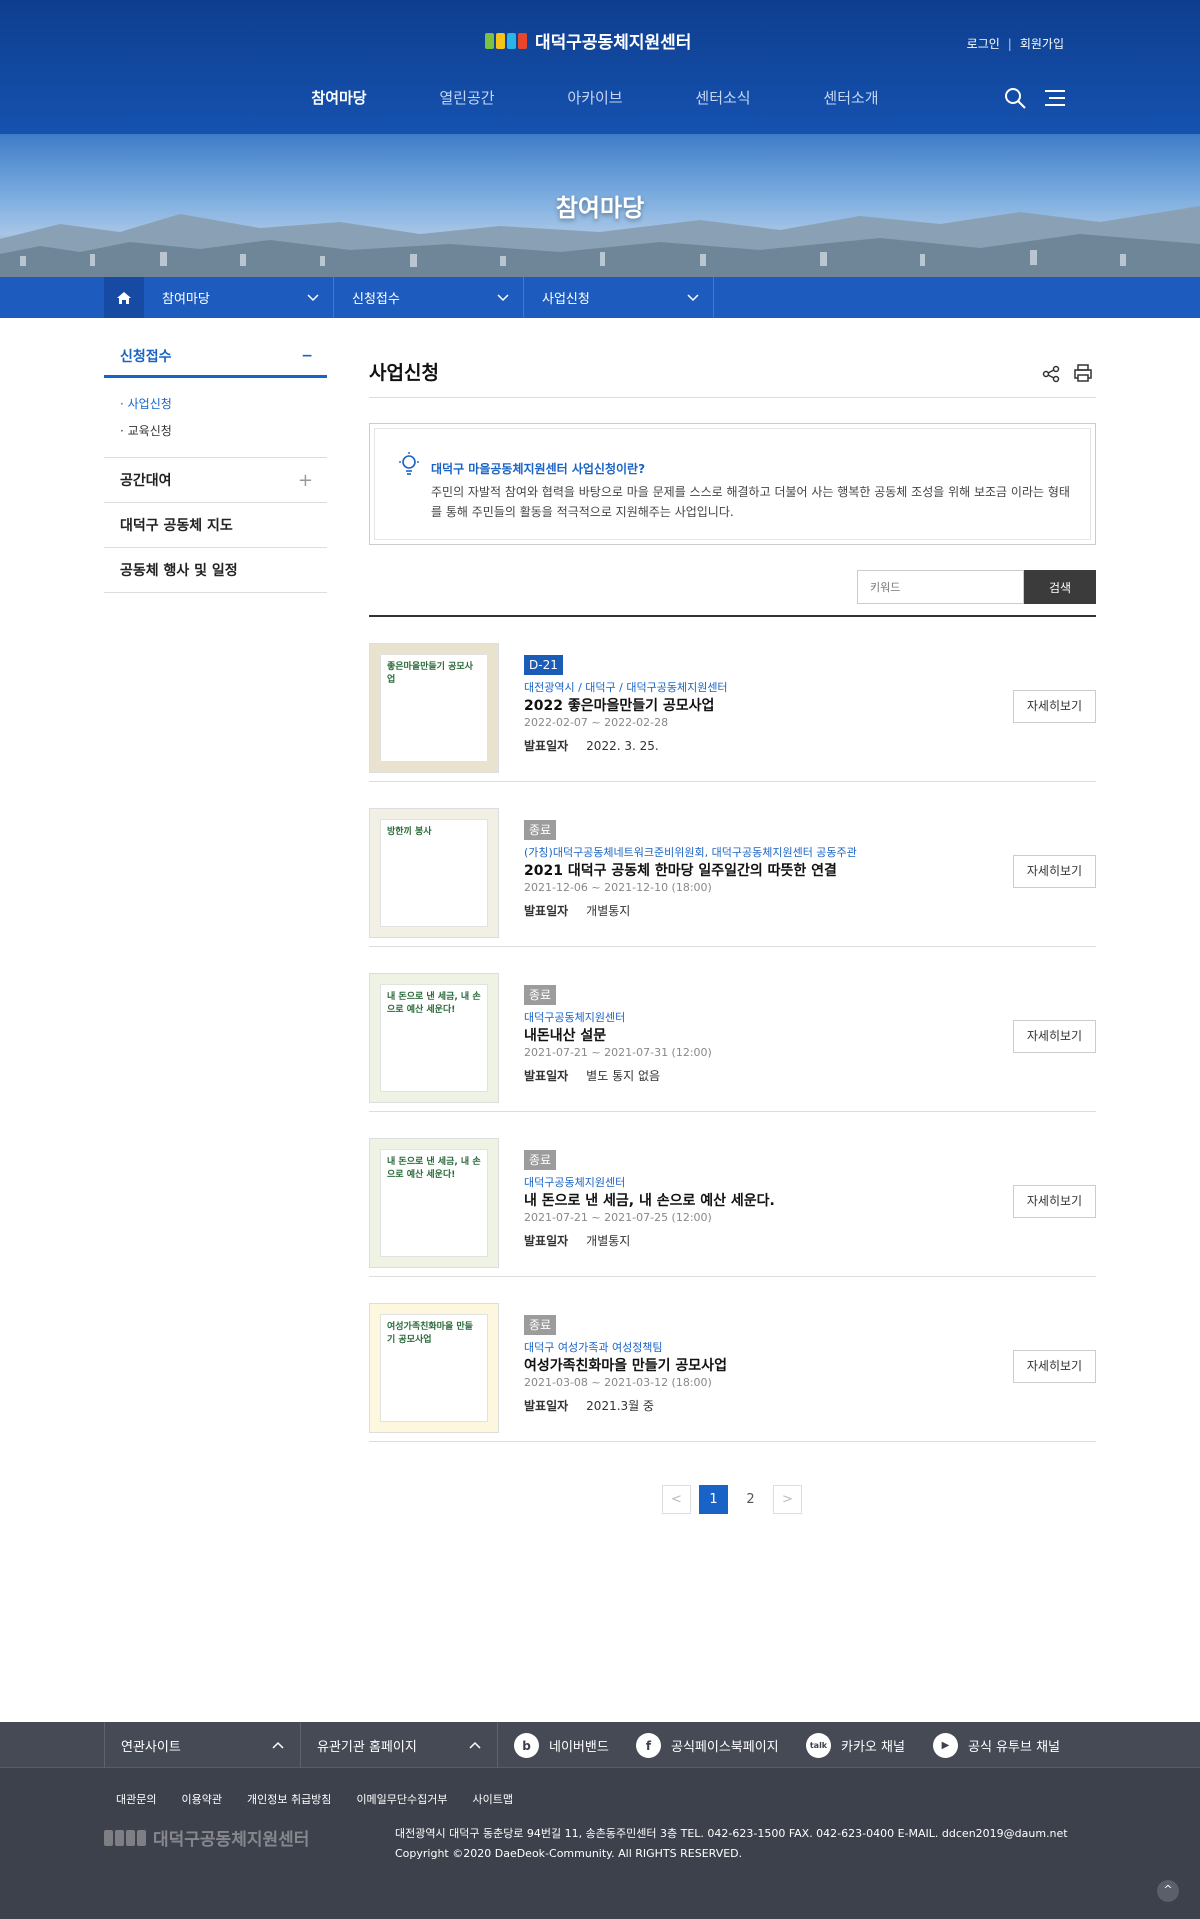 The height and width of the screenshot is (1919, 1200). I want to click on side-nav-submenu: · 사업신청 · 교육신청, so click(215, 418).